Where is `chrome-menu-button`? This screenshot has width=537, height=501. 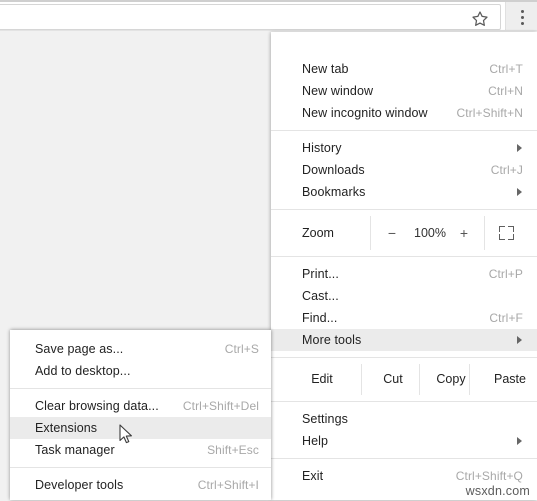 chrome-menu-button is located at coordinates (521, 17).